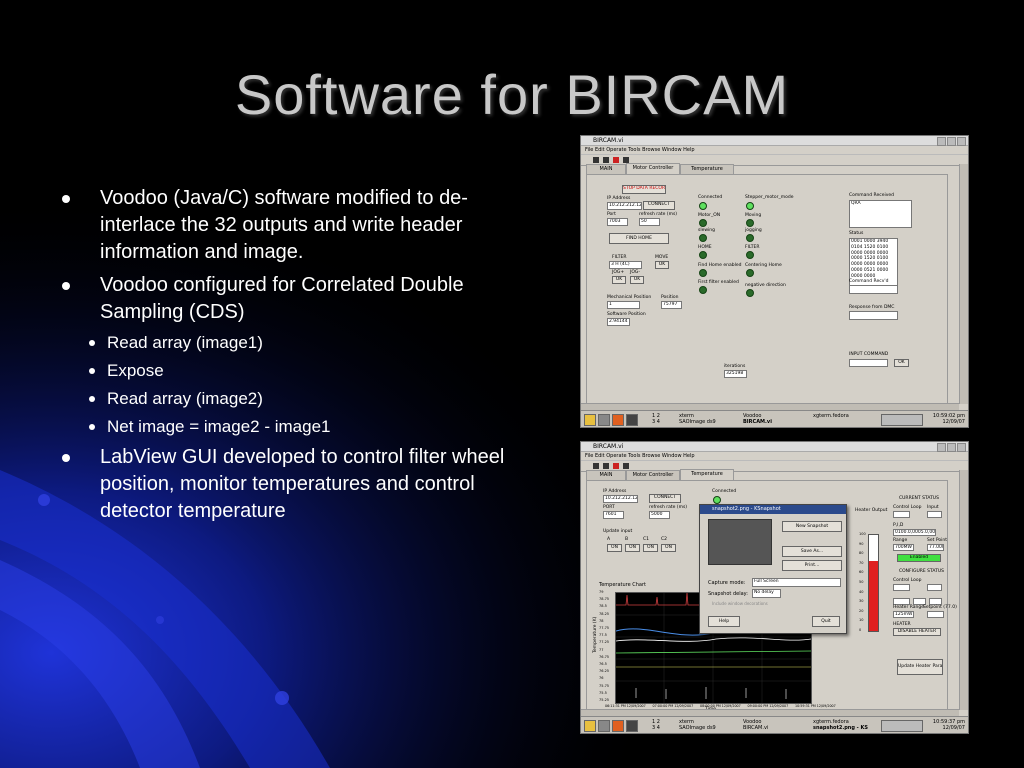  What do you see at coordinates (625, 706) in the screenshot?
I see `chart-x-tick: 06:11:31 PM 12/09/2007` at bounding box center [625, 706].